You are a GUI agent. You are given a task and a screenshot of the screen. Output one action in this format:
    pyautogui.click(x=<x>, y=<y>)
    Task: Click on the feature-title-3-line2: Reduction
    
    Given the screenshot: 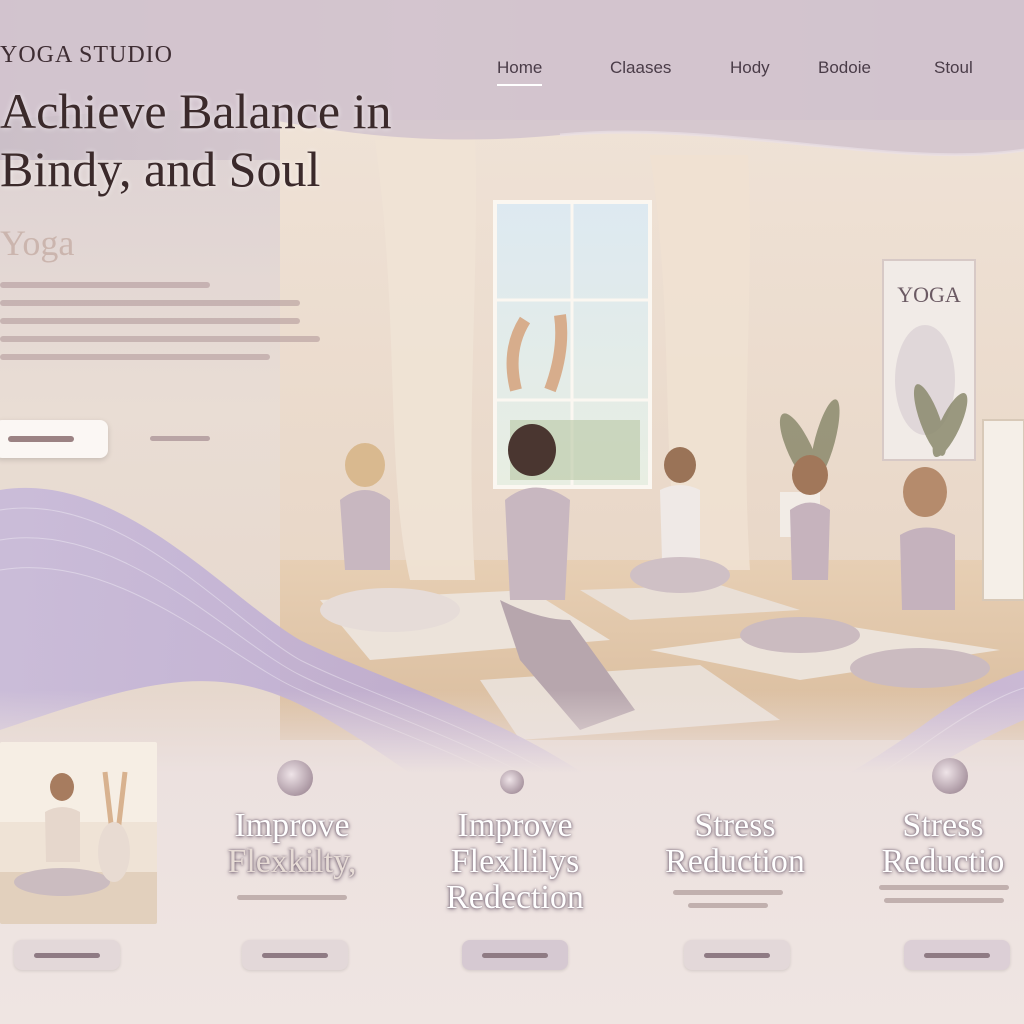 What is the action you would take?
    pyautogui.click(x=735, y=861)
    